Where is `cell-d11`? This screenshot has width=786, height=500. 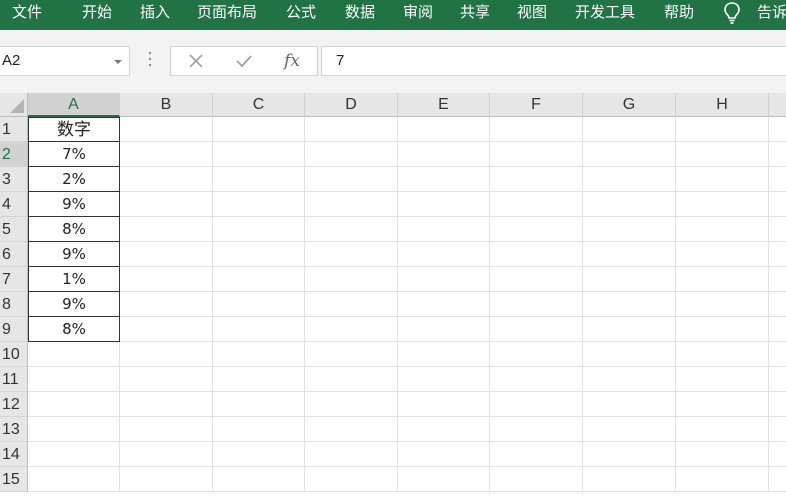 cell-d11 is located at coordinates (351, 379).